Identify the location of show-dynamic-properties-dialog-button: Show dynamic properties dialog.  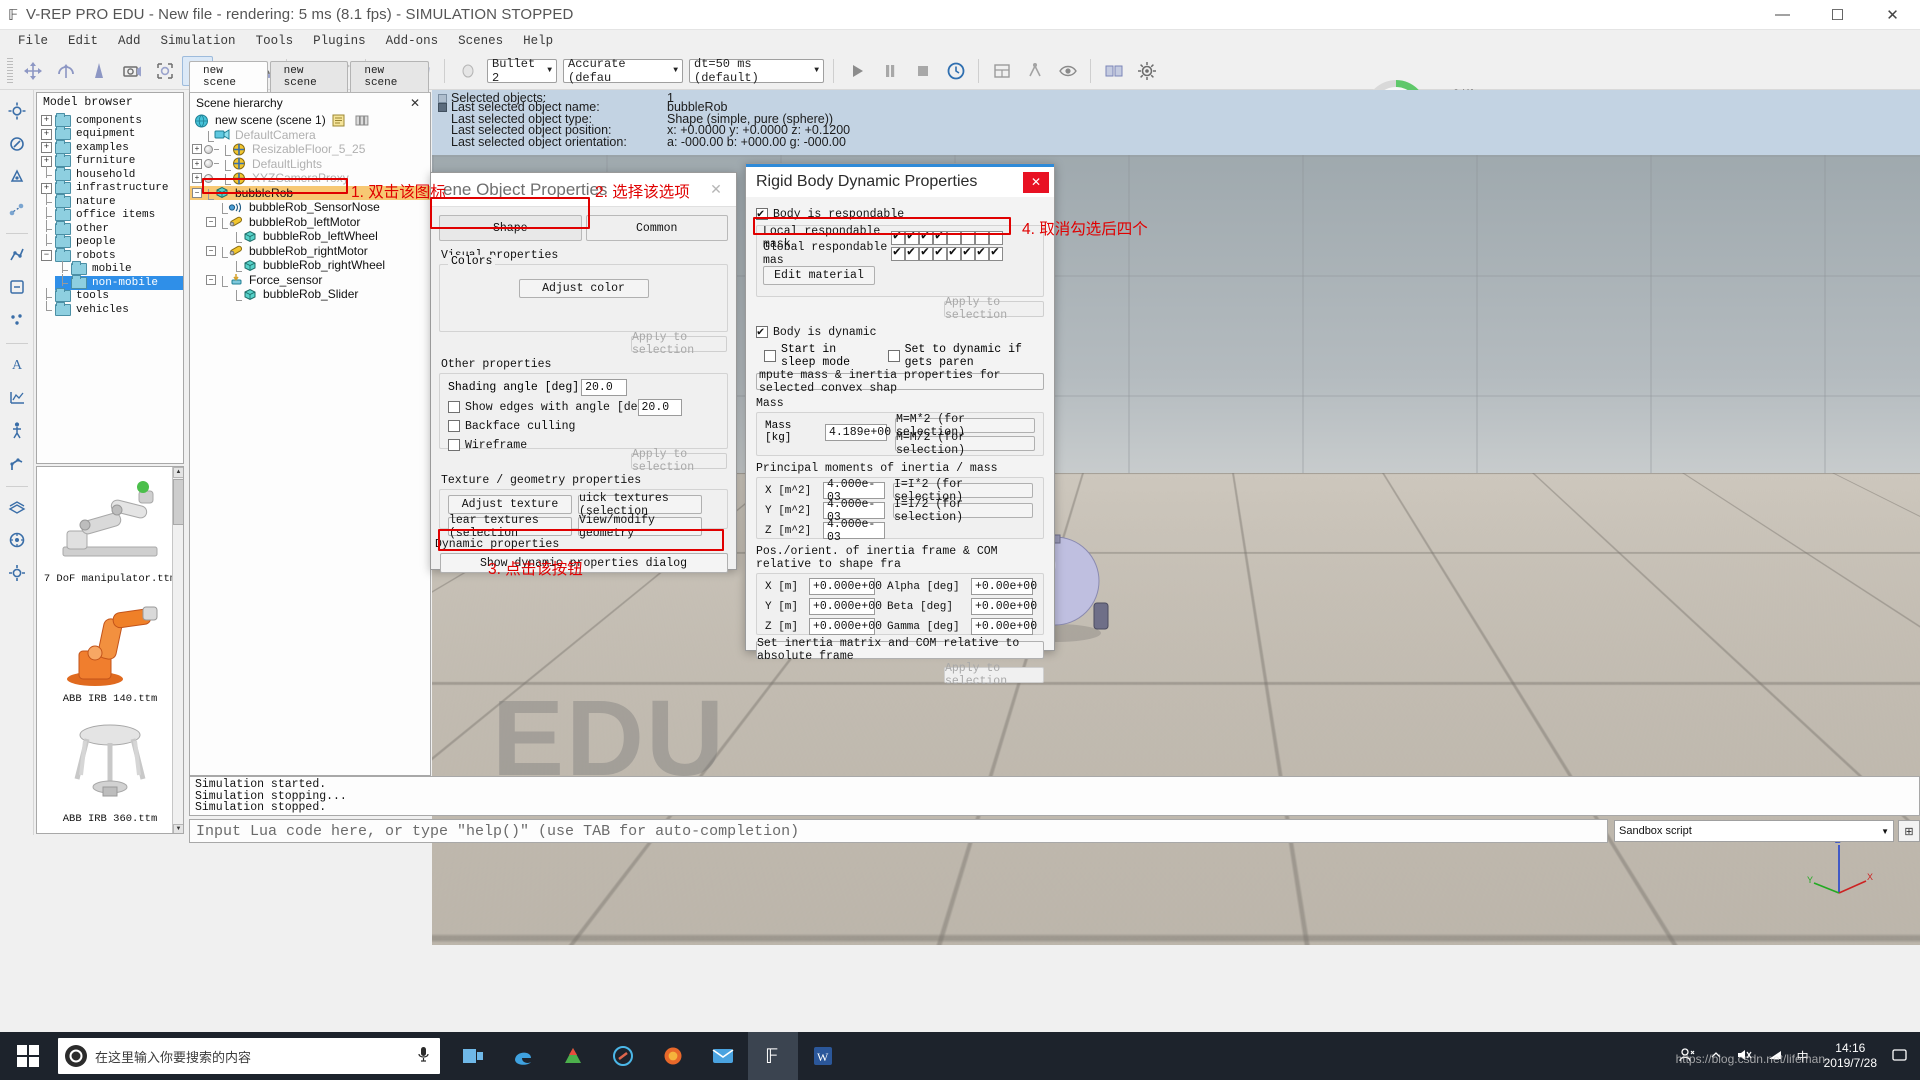
(583, 563).